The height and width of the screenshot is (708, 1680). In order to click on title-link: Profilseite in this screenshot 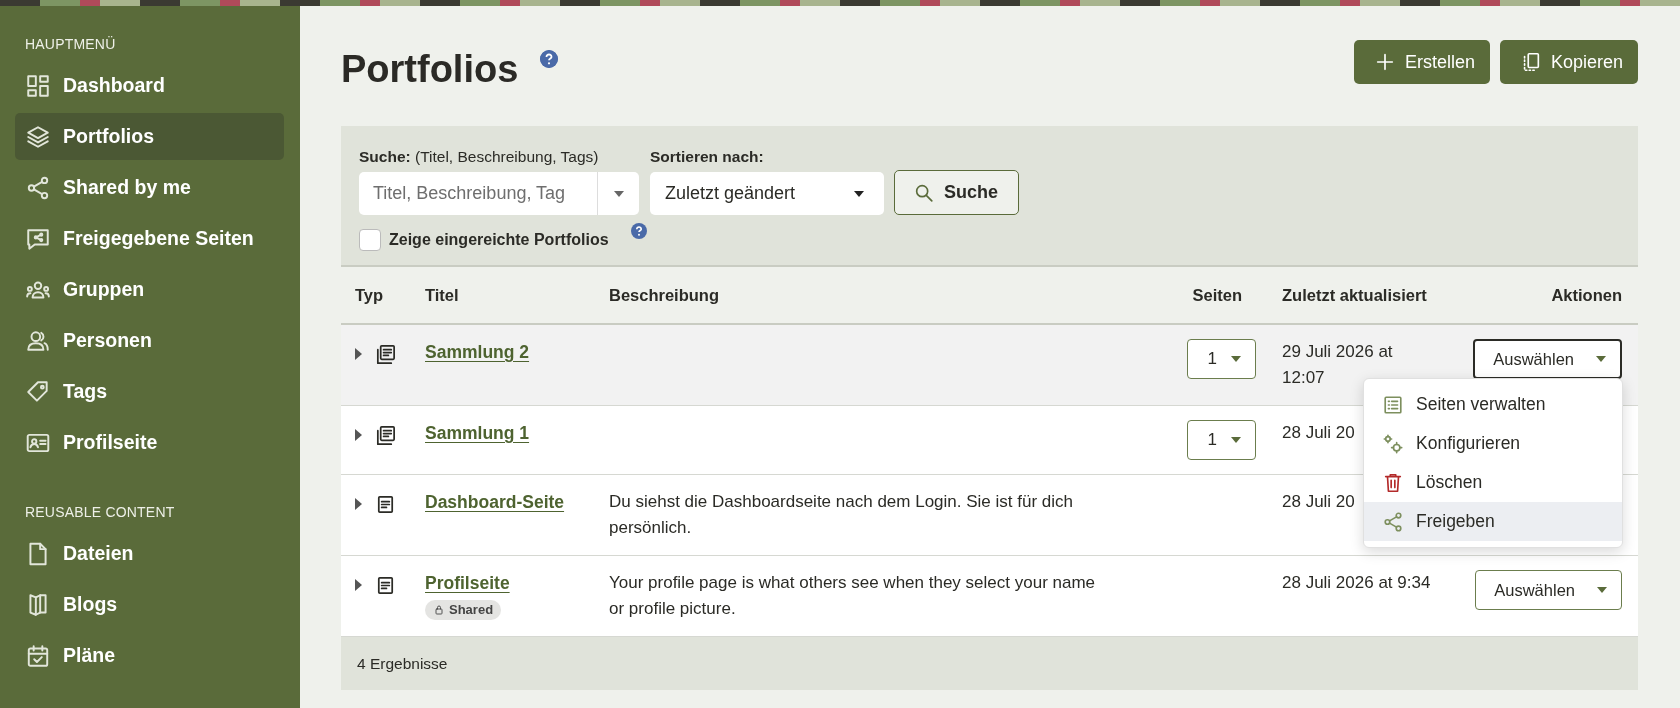, I will do `click(467, 583)`.